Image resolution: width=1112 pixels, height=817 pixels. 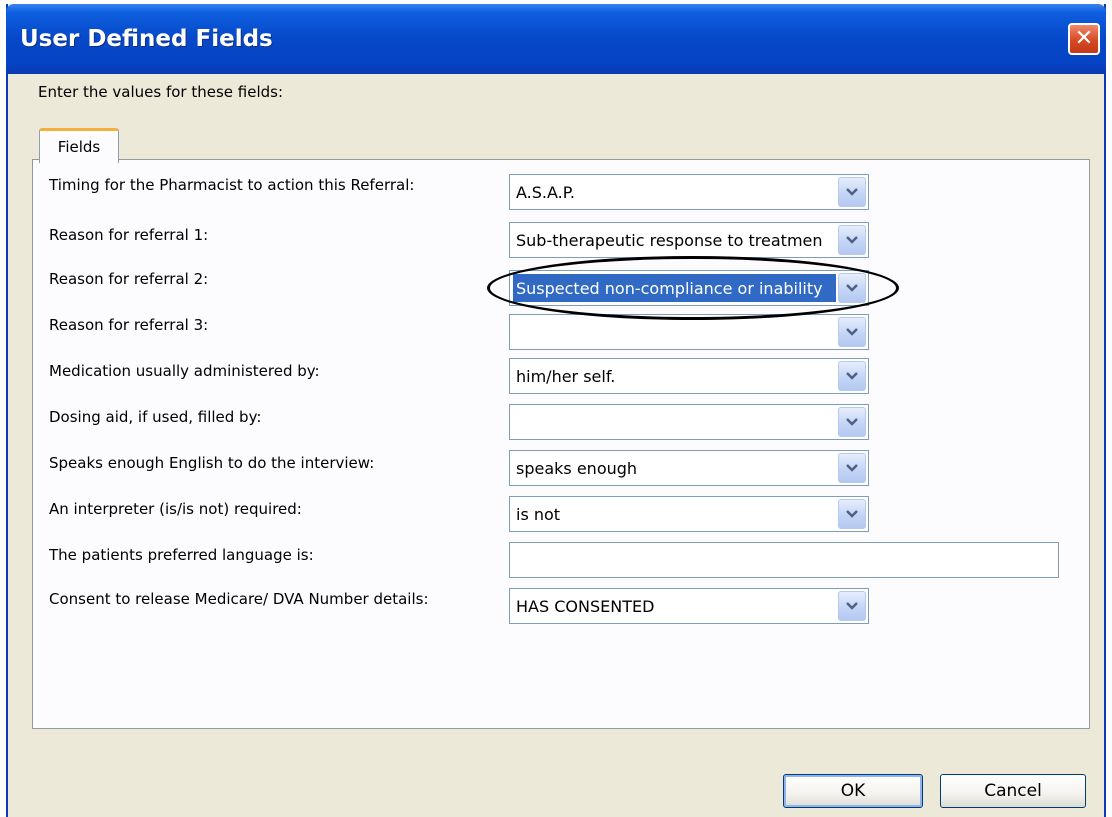 I want to click on close-icon: ✕, so click(x=1084, y=38).